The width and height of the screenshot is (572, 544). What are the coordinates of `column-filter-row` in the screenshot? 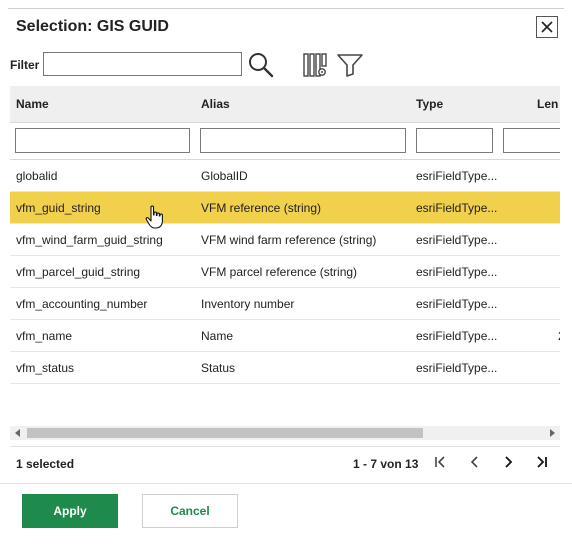 It's located at (285, 141).